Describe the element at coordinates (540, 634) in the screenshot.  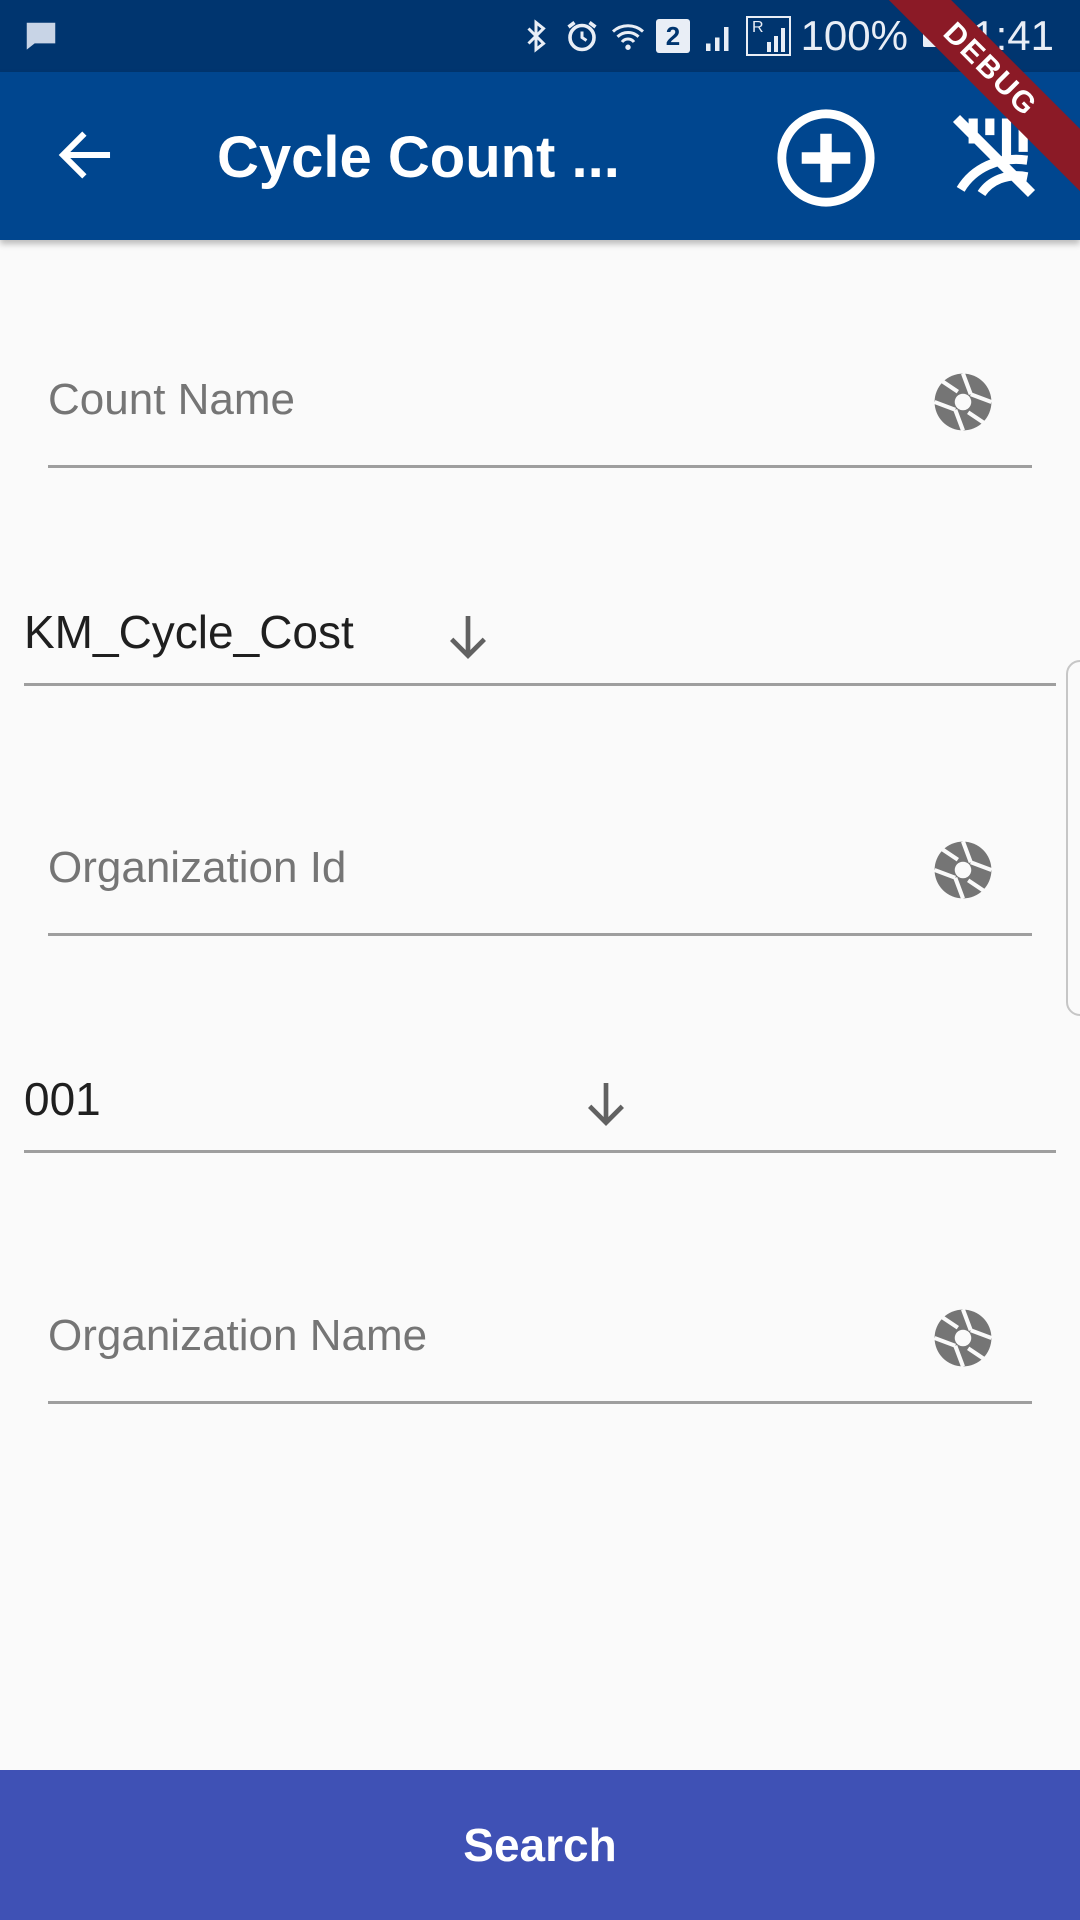
I see `cycle-count-dropdown: KM_Cycle_Cost` at that location.